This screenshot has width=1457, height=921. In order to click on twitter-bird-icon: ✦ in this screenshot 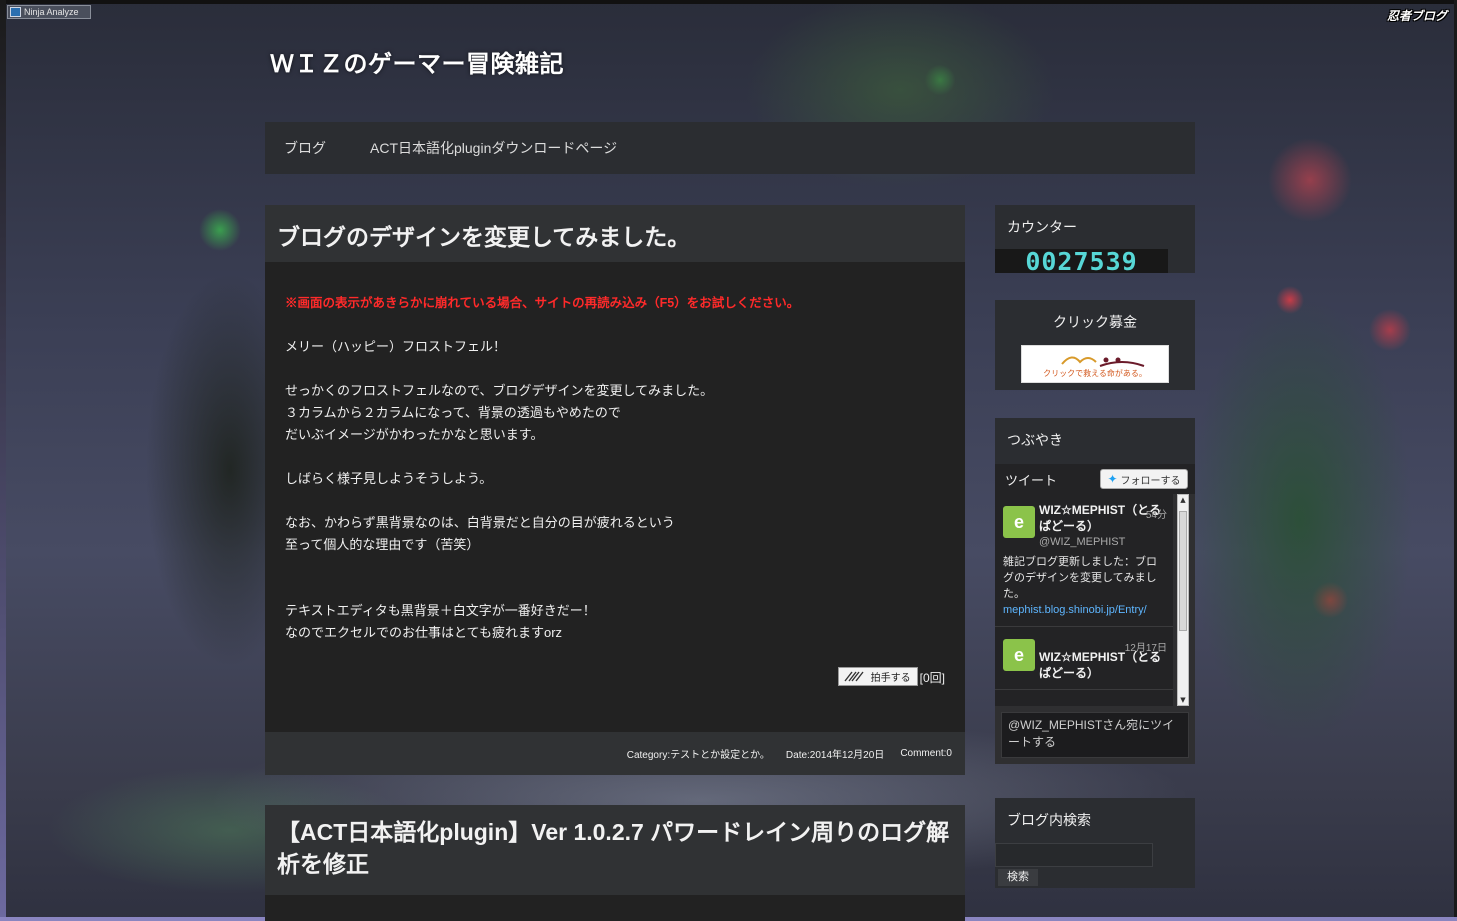, I will do `click(1112, 479)`.